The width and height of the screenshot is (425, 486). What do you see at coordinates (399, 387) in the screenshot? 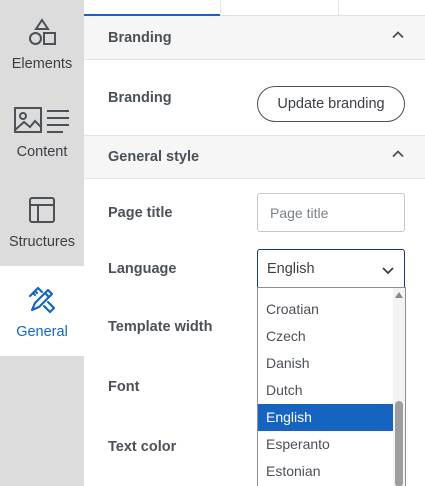
I see `dropdown-scrollbar` at bounding box center [399, 387].